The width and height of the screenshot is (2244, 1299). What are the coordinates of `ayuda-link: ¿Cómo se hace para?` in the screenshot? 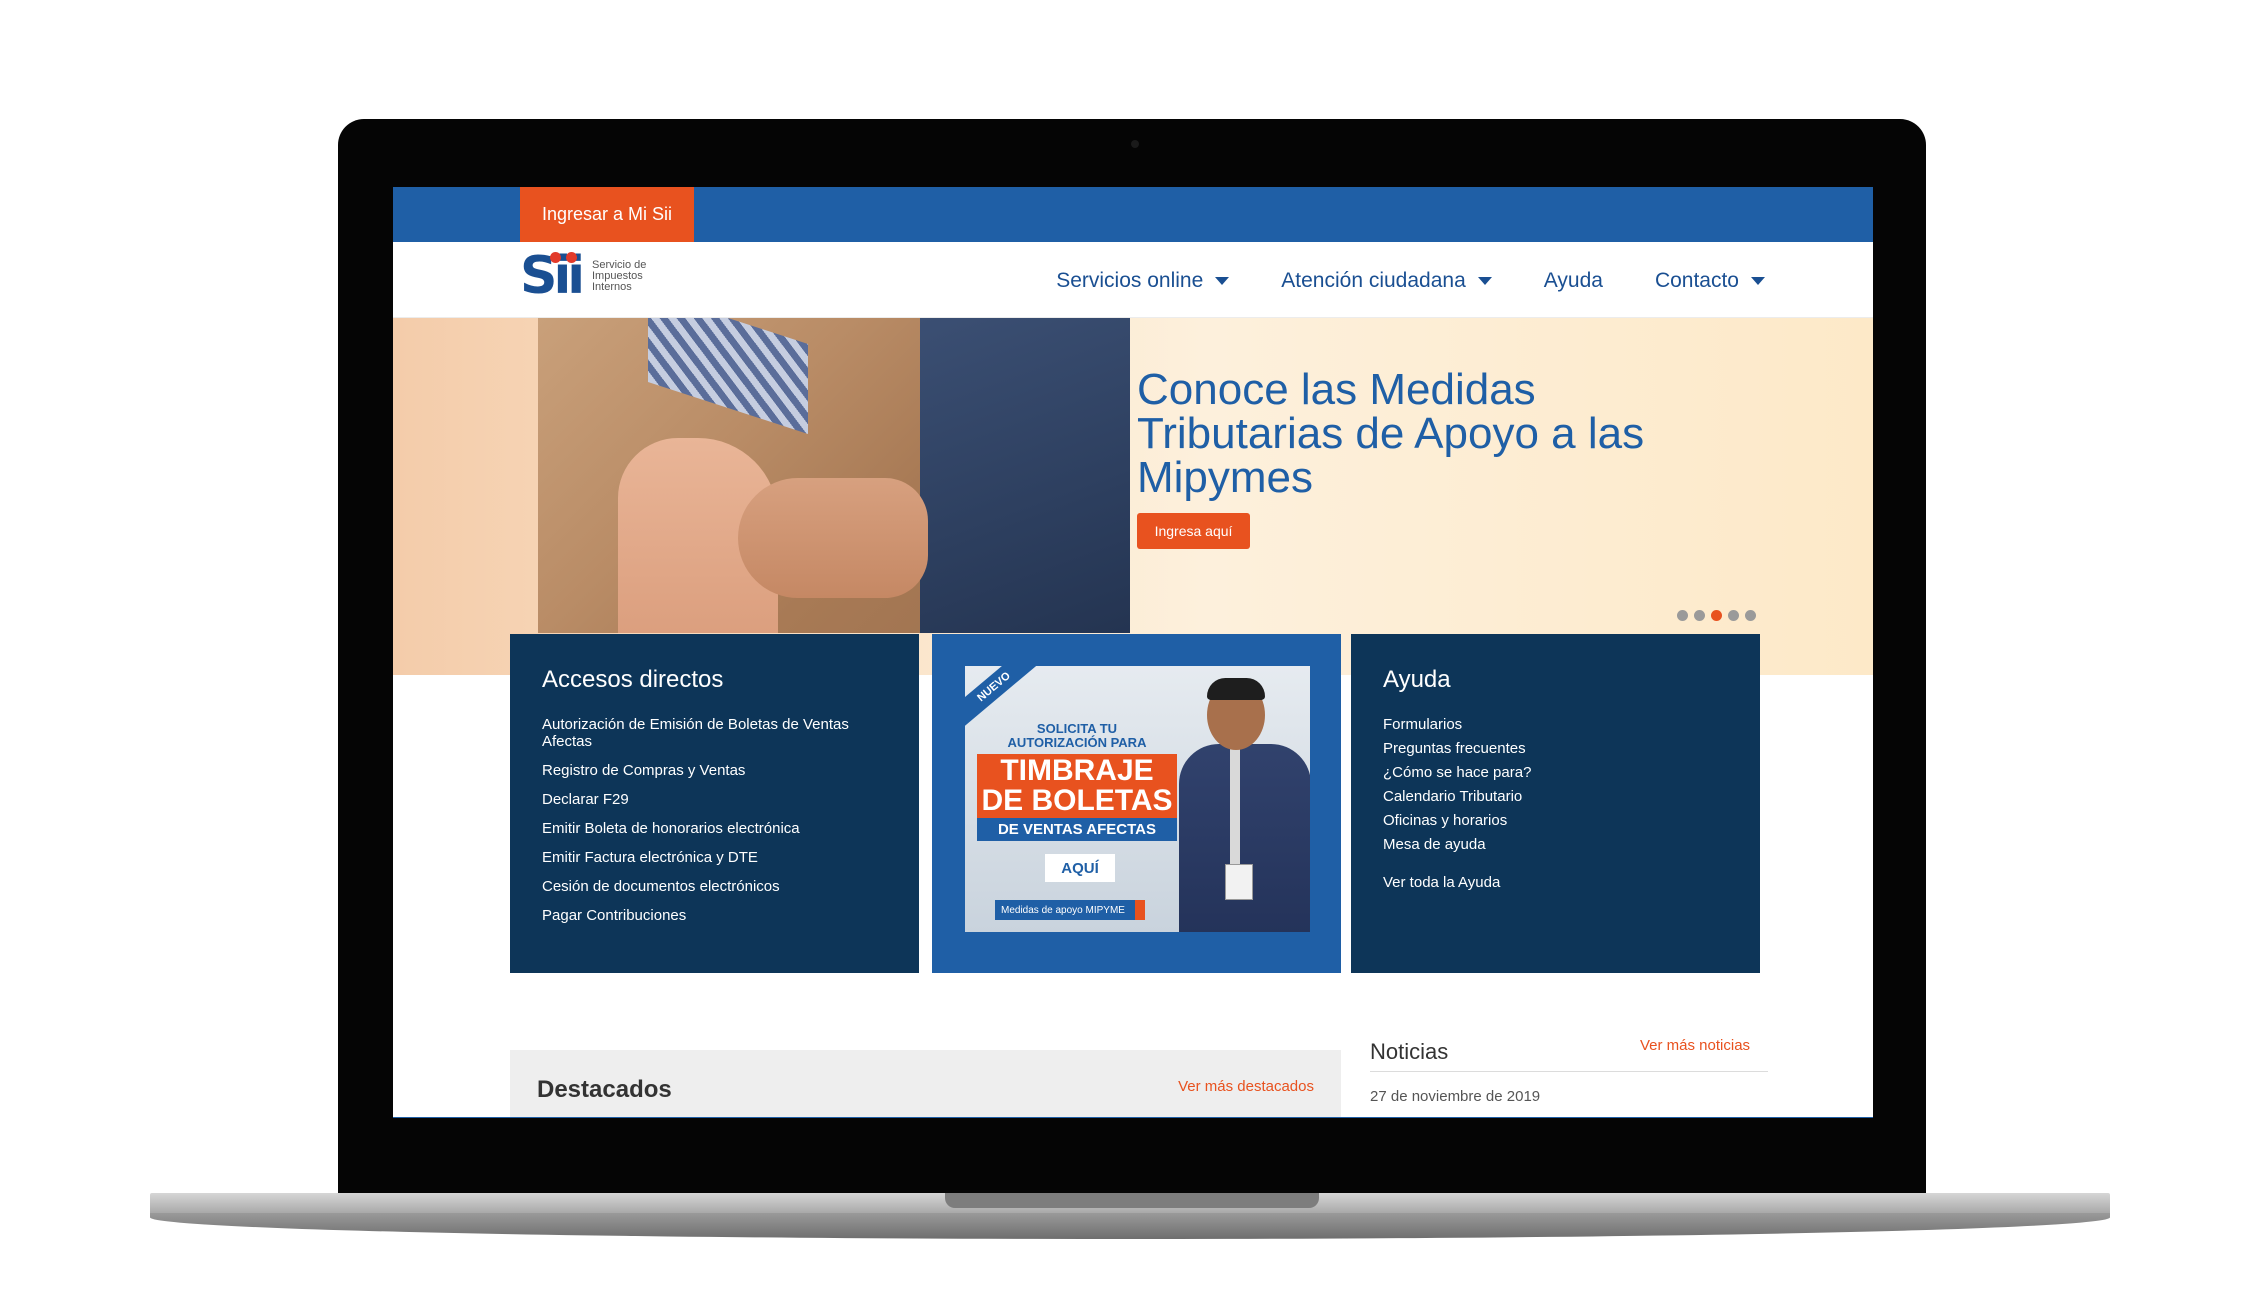 It's located at (1563, 772).